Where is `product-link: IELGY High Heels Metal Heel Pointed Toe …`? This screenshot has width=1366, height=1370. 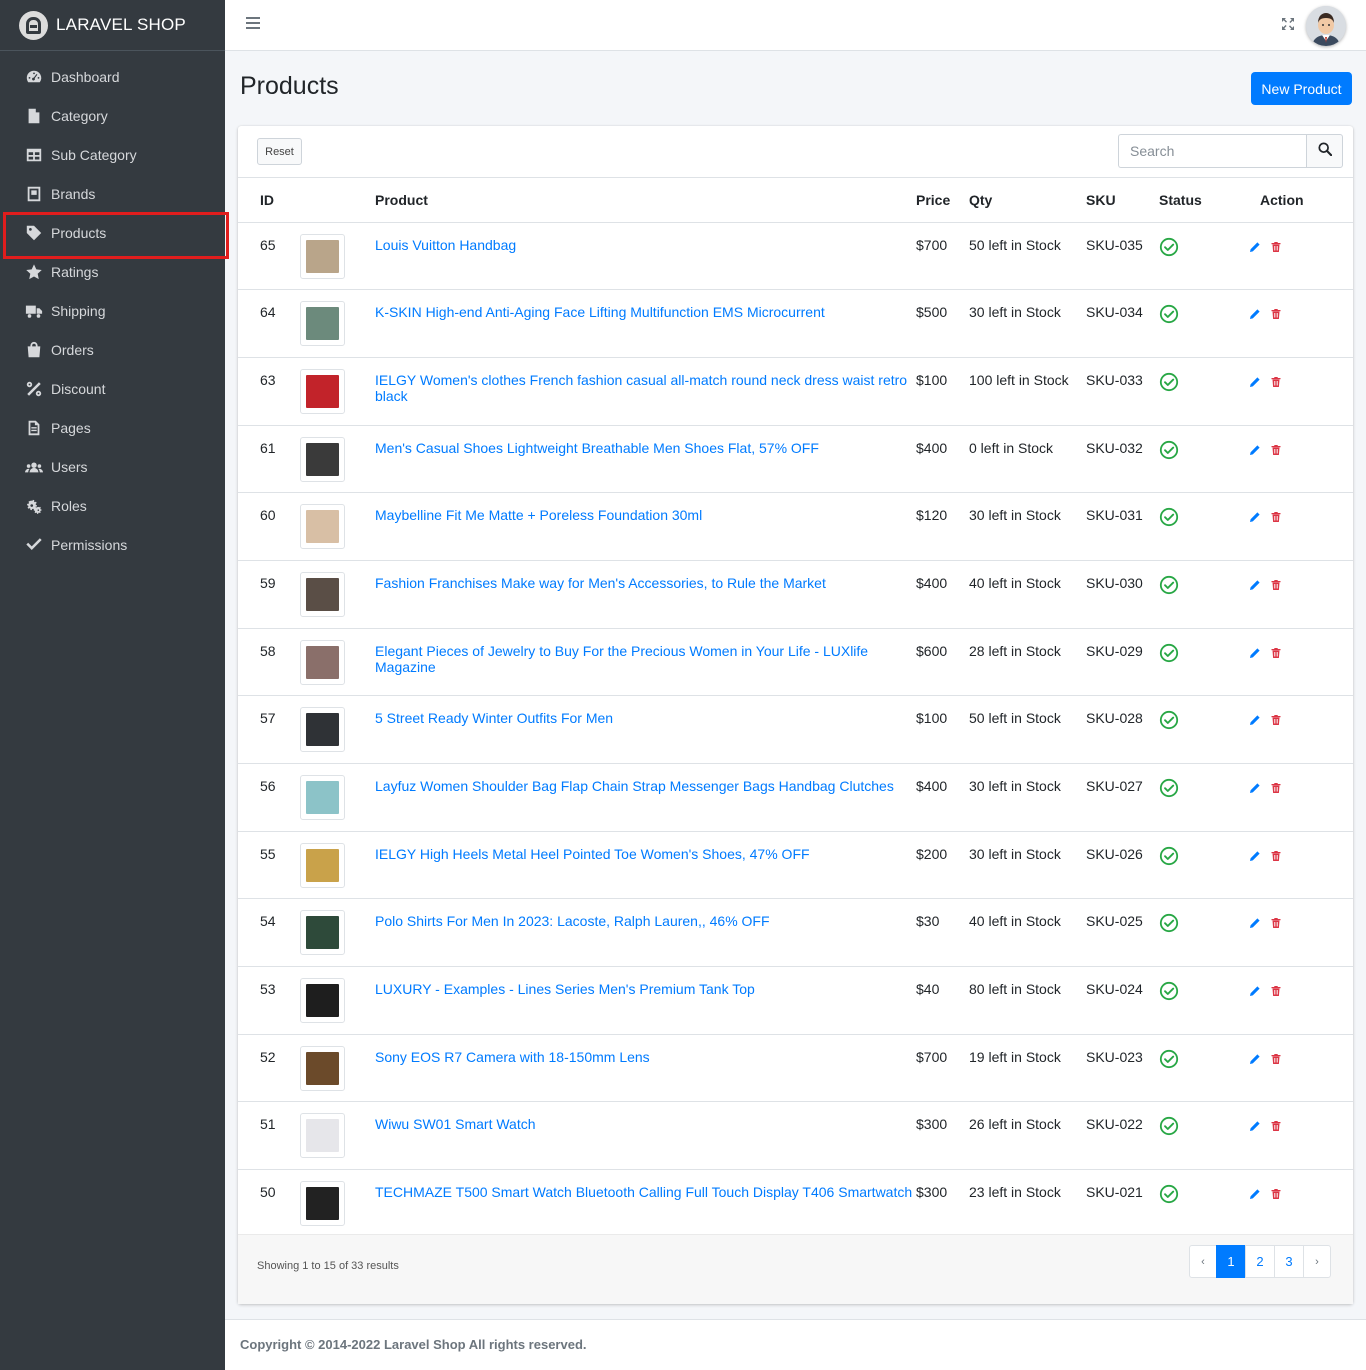 product-link: IELGY High Heels Metal Heel Pointed Toe … is located at coordinates (592, 854).